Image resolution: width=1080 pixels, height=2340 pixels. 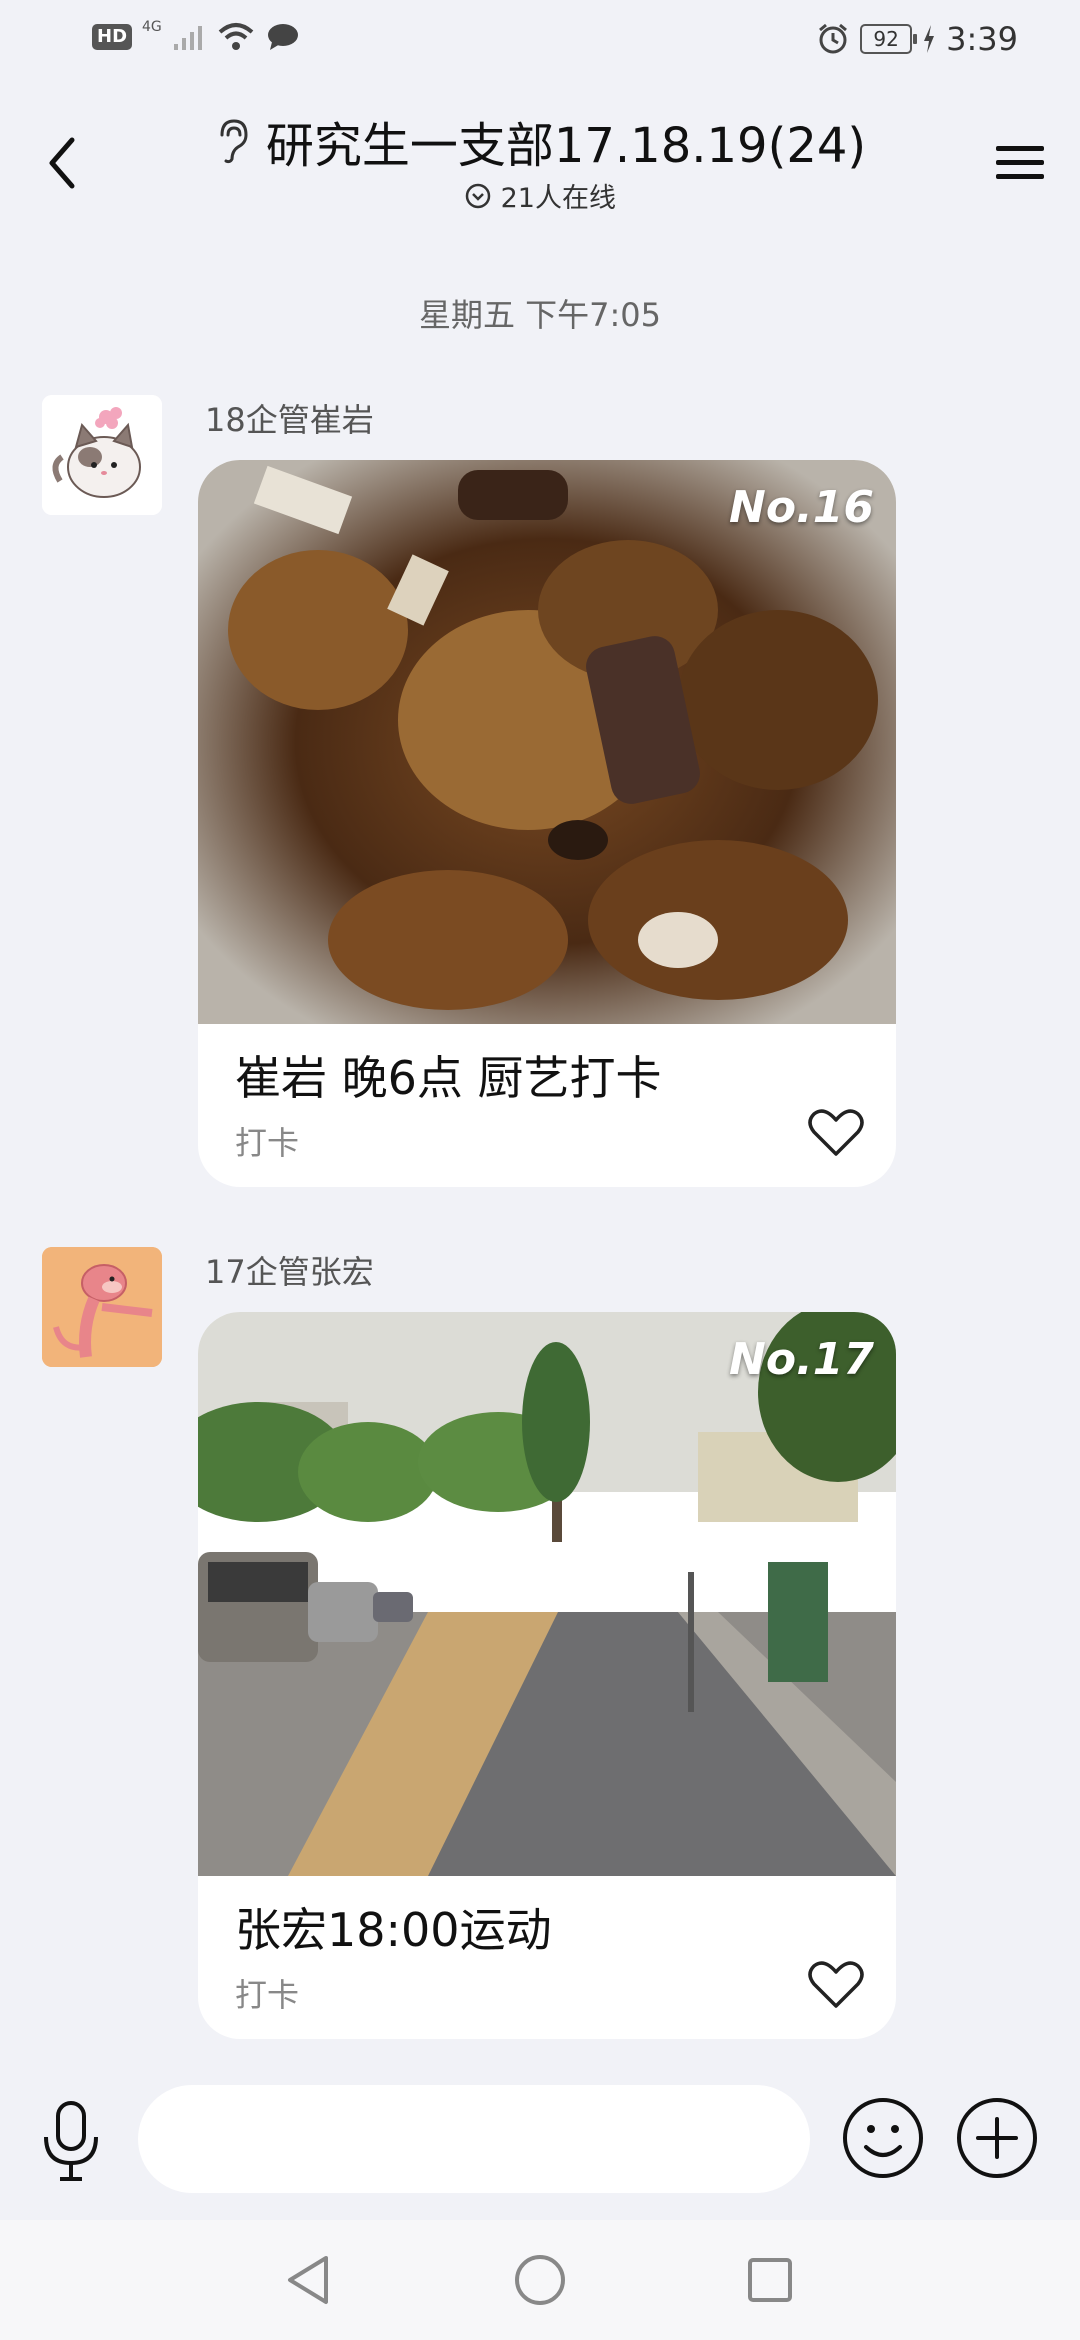 I want to click on status-left: HD 4G, so click(x=196, y=35).